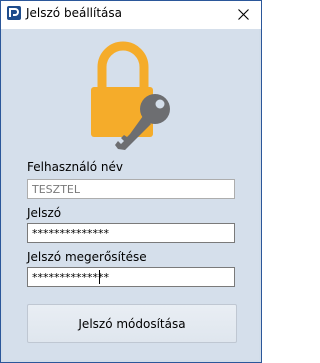 This screenshot has height=363, width=320. What do you see at coordinates (75, 167) in the screenshot?
I see `username-label: Felhasználó név` at bounding box center [75, 167].